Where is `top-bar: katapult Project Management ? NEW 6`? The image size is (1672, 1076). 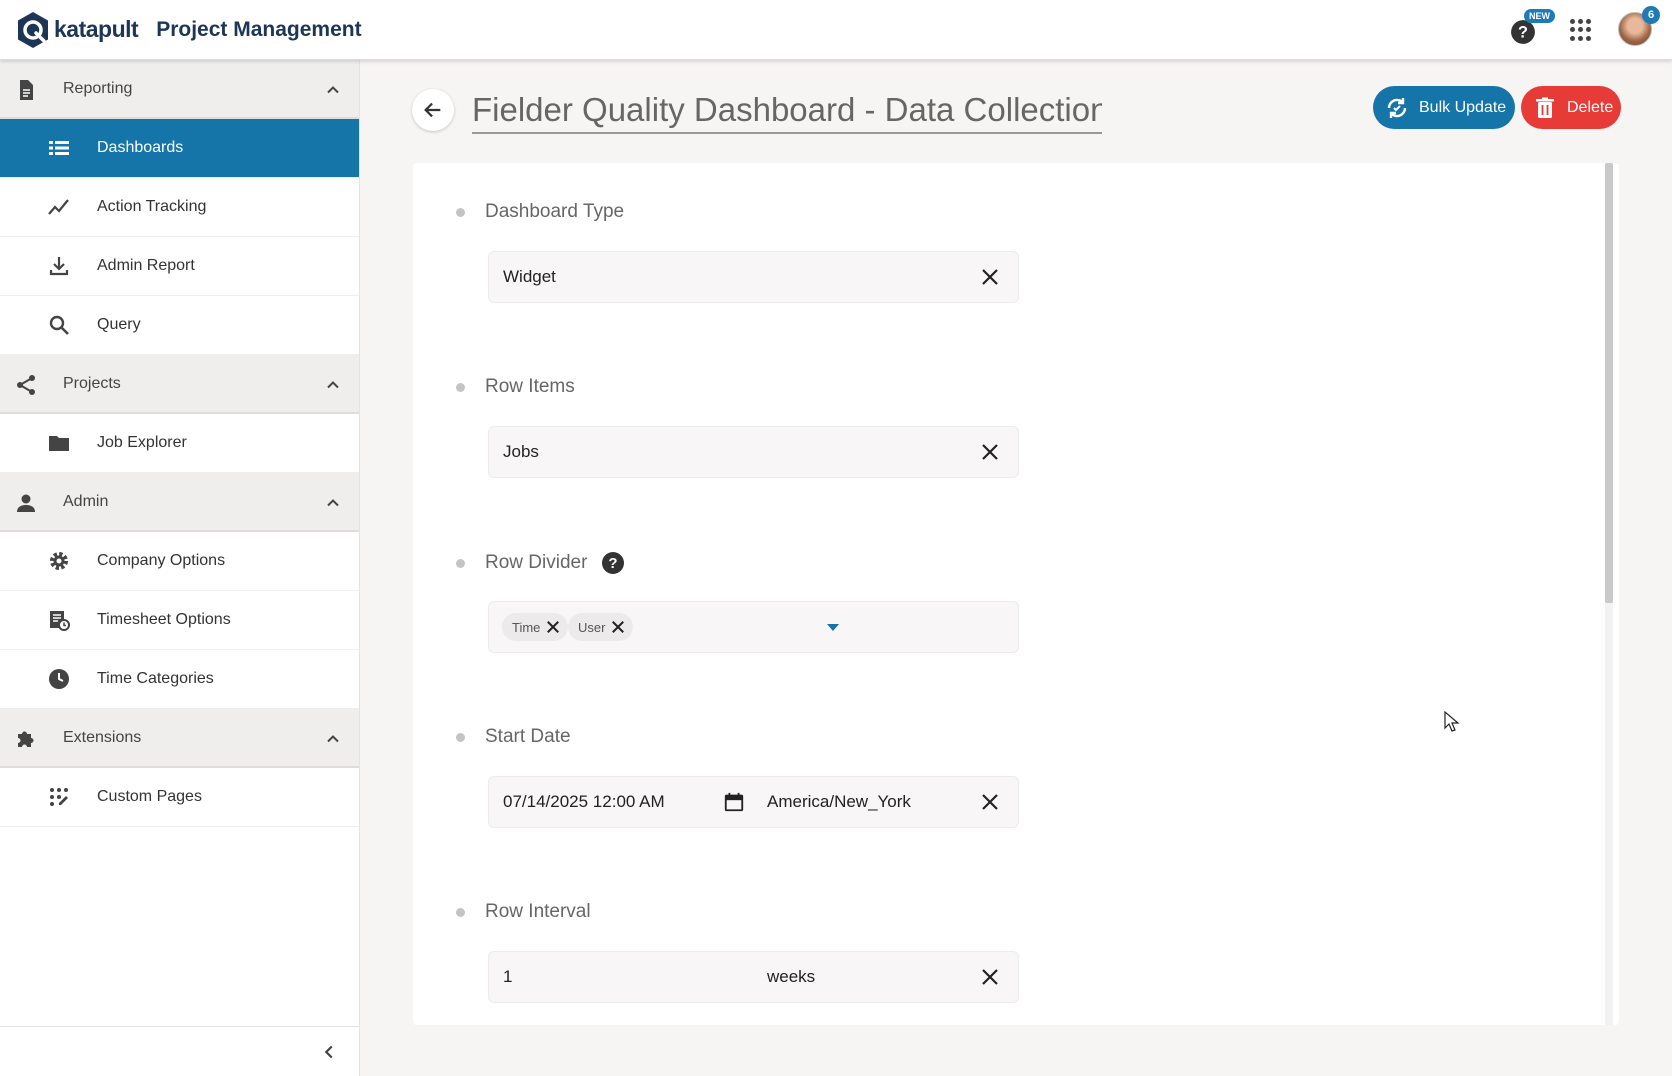 top-bar: katapult Project Management ? NEW 6 is located at coordinates (836, 30).